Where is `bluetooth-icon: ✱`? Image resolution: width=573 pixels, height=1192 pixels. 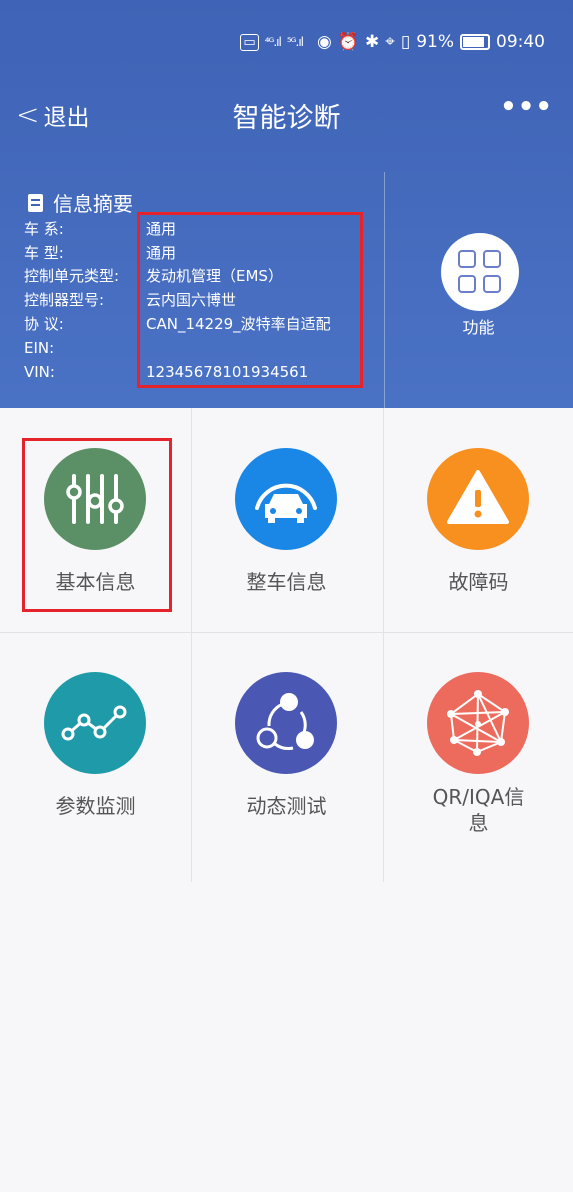 bluetooth-icon: ✱ is located at coordinates (372, 42).